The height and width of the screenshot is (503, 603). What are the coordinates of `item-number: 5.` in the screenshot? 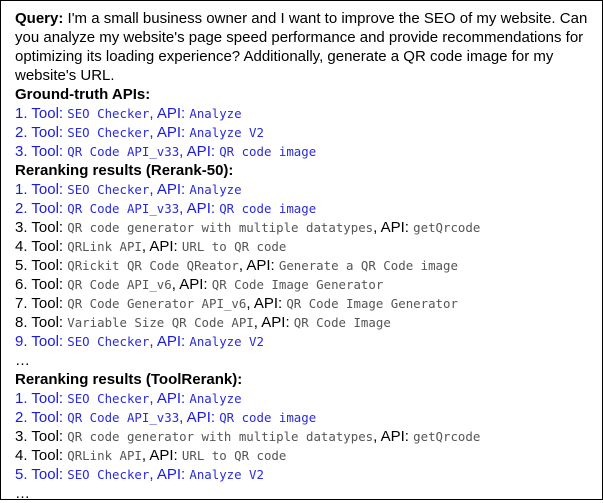 It's located at (23, 474).